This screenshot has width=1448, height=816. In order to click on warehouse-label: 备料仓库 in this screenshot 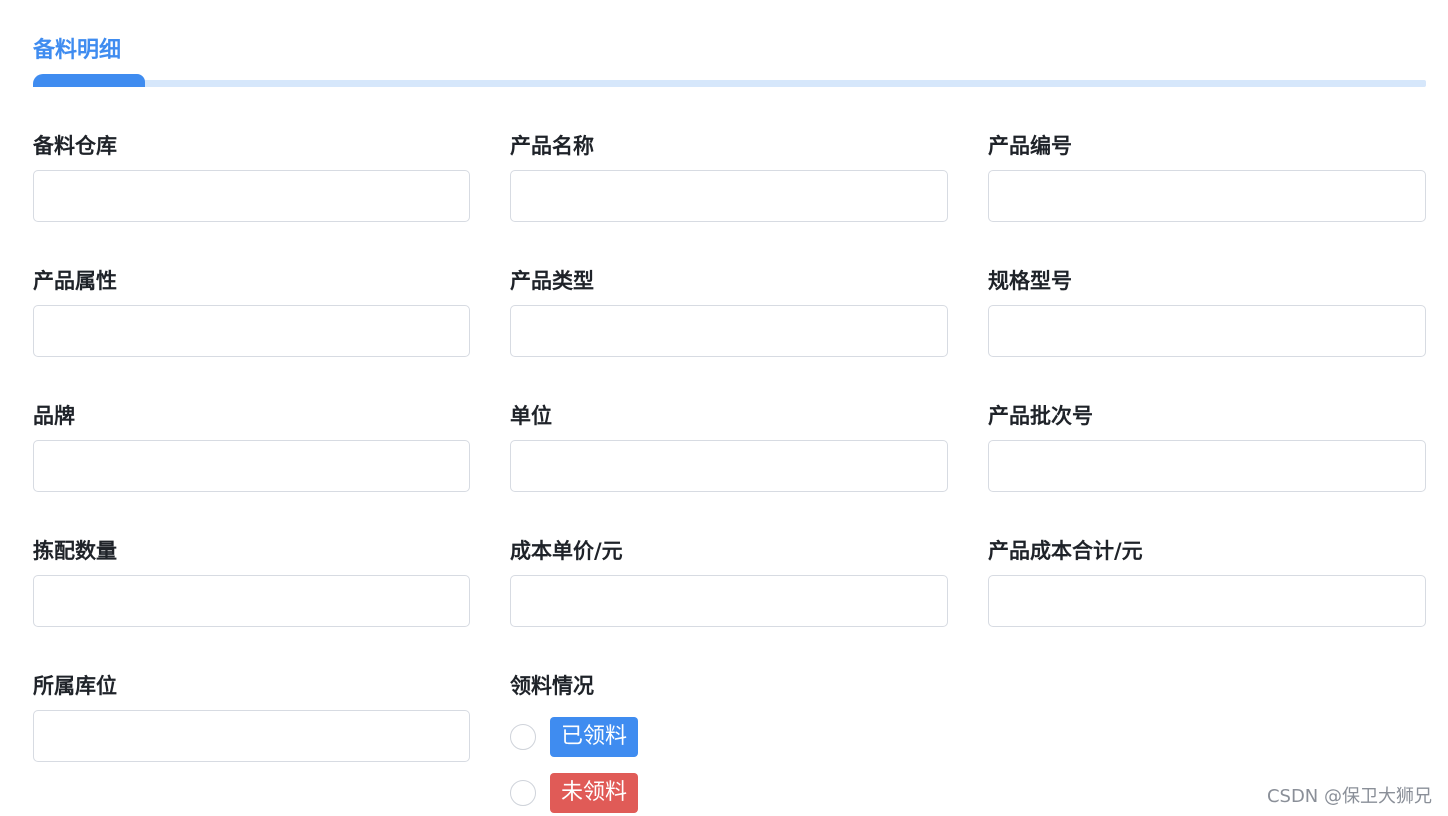, I will do `click(75, 146)`.